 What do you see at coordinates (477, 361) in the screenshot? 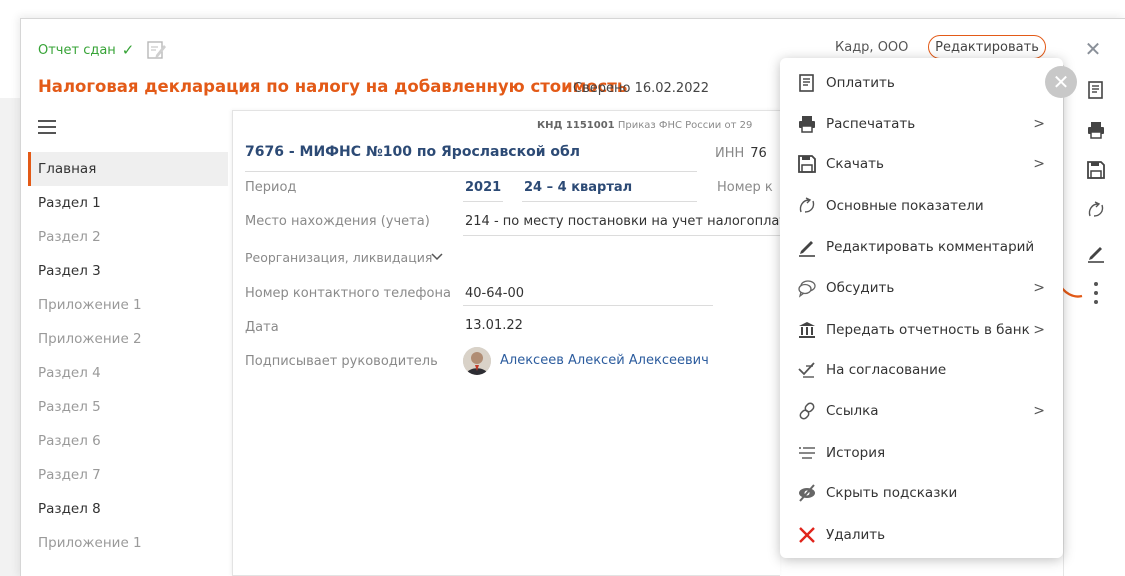
I see `avatar` at bounding box center [477, 361].